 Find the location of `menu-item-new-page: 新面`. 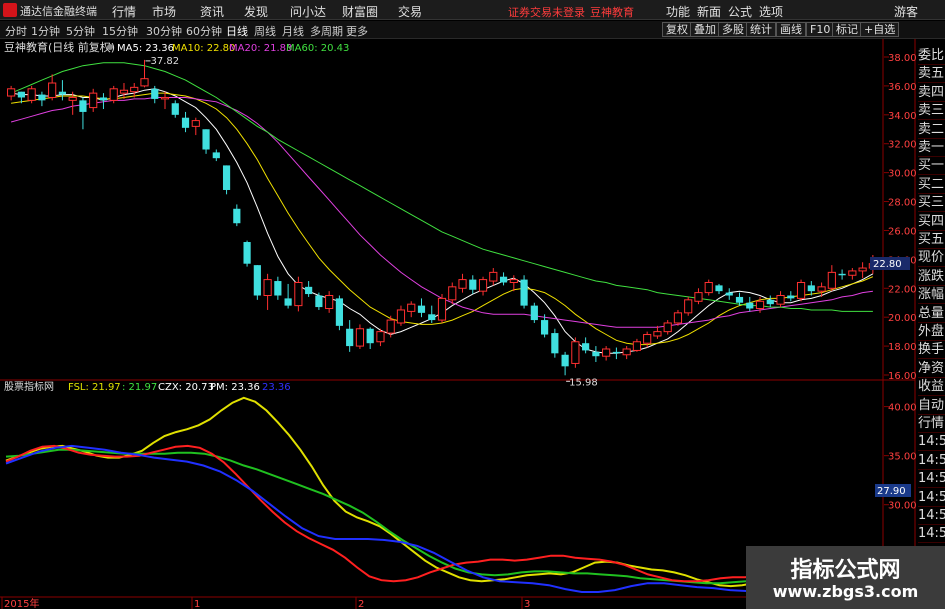

menu-item-new-page: 新面 is located at coordinates (709, 11).